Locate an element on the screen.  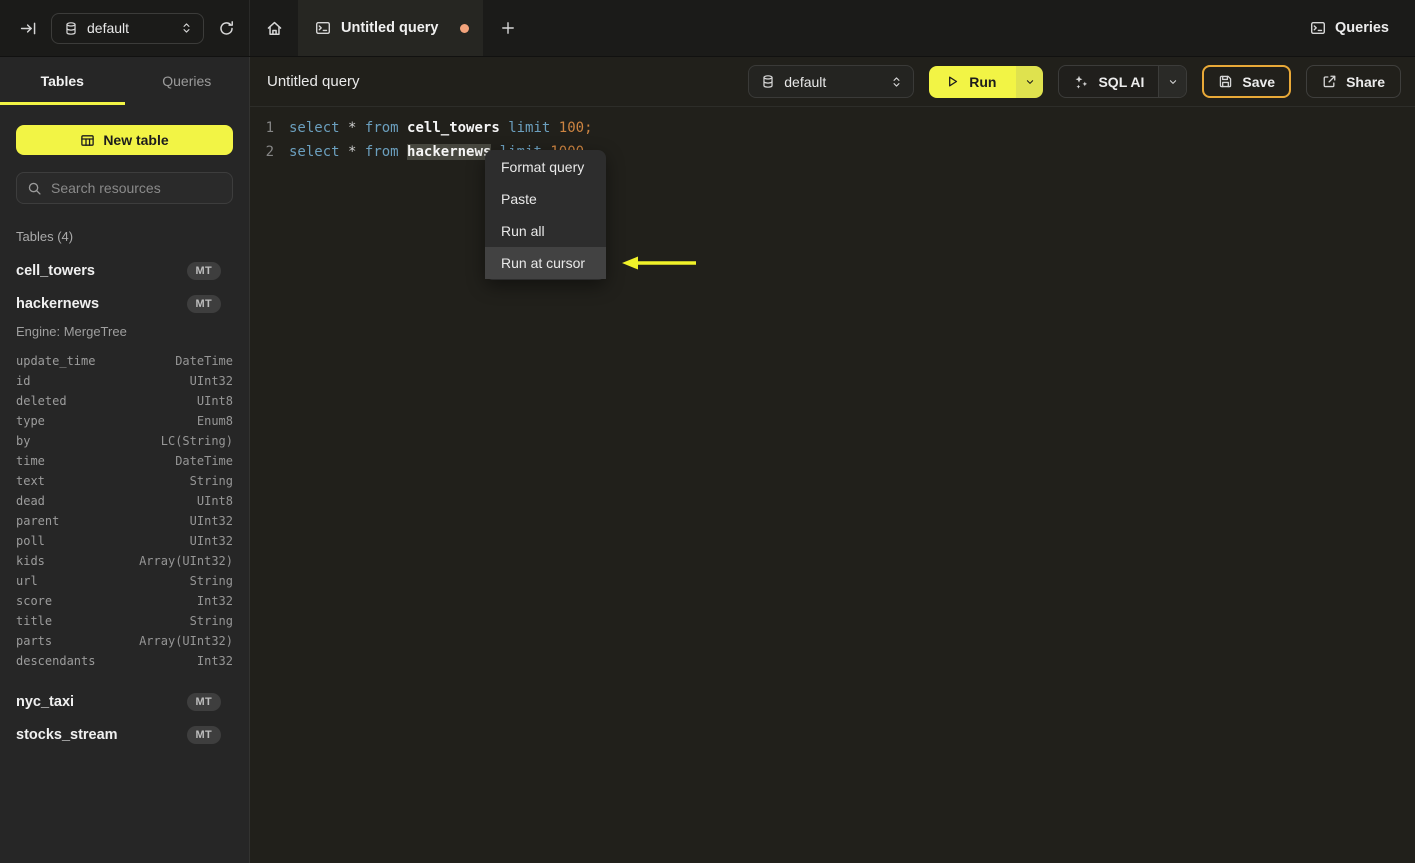
column-row: descendants Int32 is located at coordinates (124, 661).